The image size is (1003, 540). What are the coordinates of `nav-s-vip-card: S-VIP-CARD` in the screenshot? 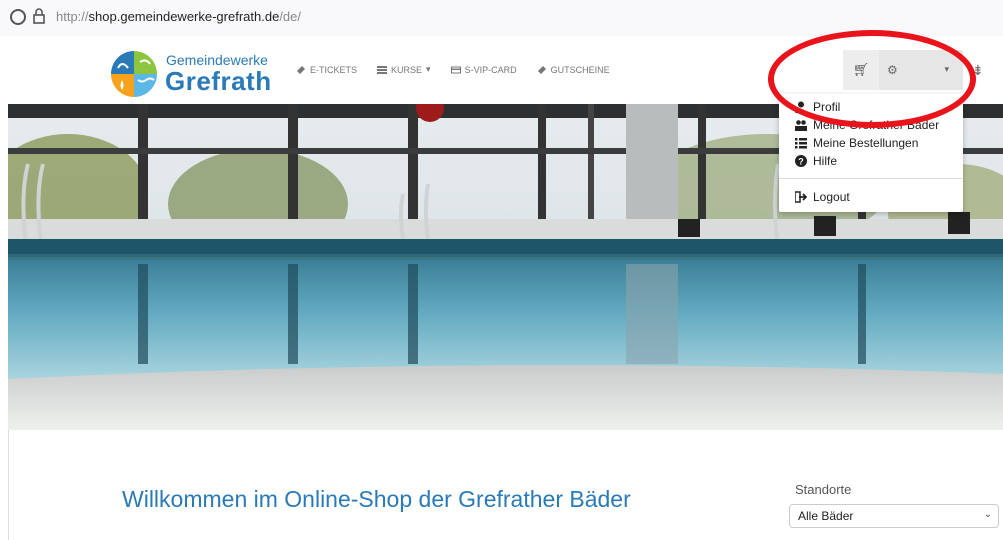 It's located at (483, 69).